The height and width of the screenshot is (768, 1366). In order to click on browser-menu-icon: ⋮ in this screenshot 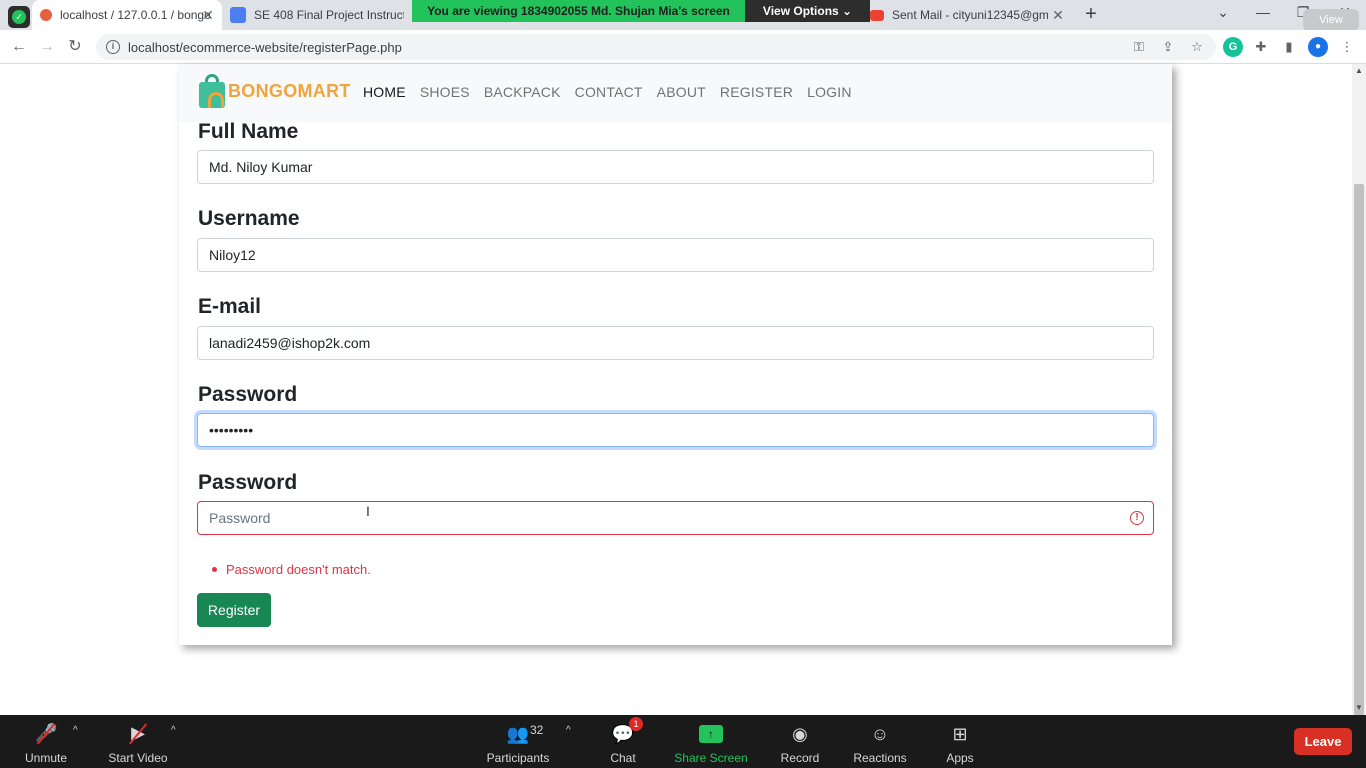, I will do `click(1347, 47)`.